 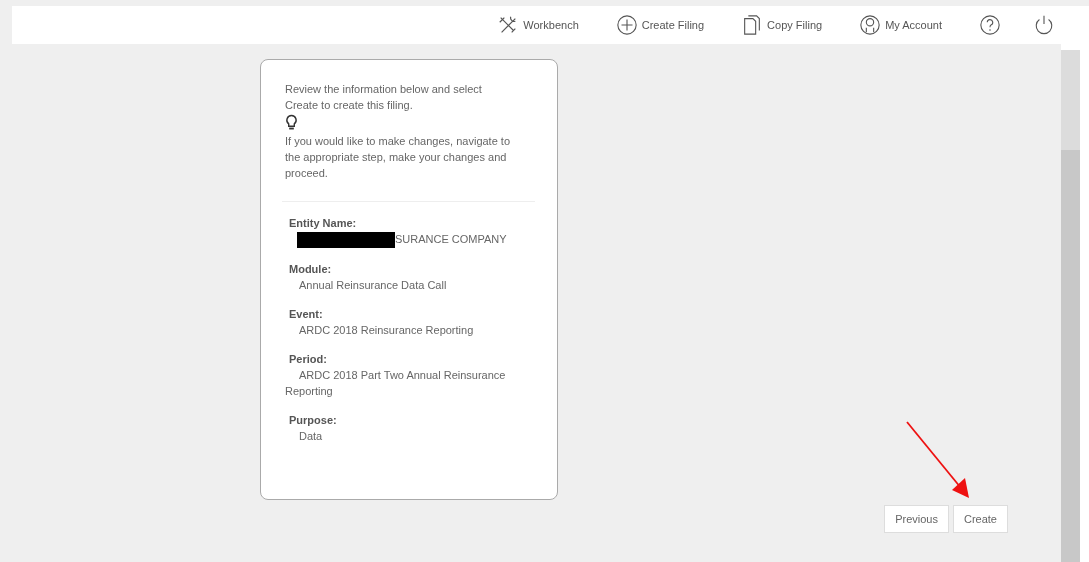 What do you see at coordinates (373, 285) in the screenshot?
I see `field-value: Annual Reinsurance Data Call` at bounding box center [373, 285].